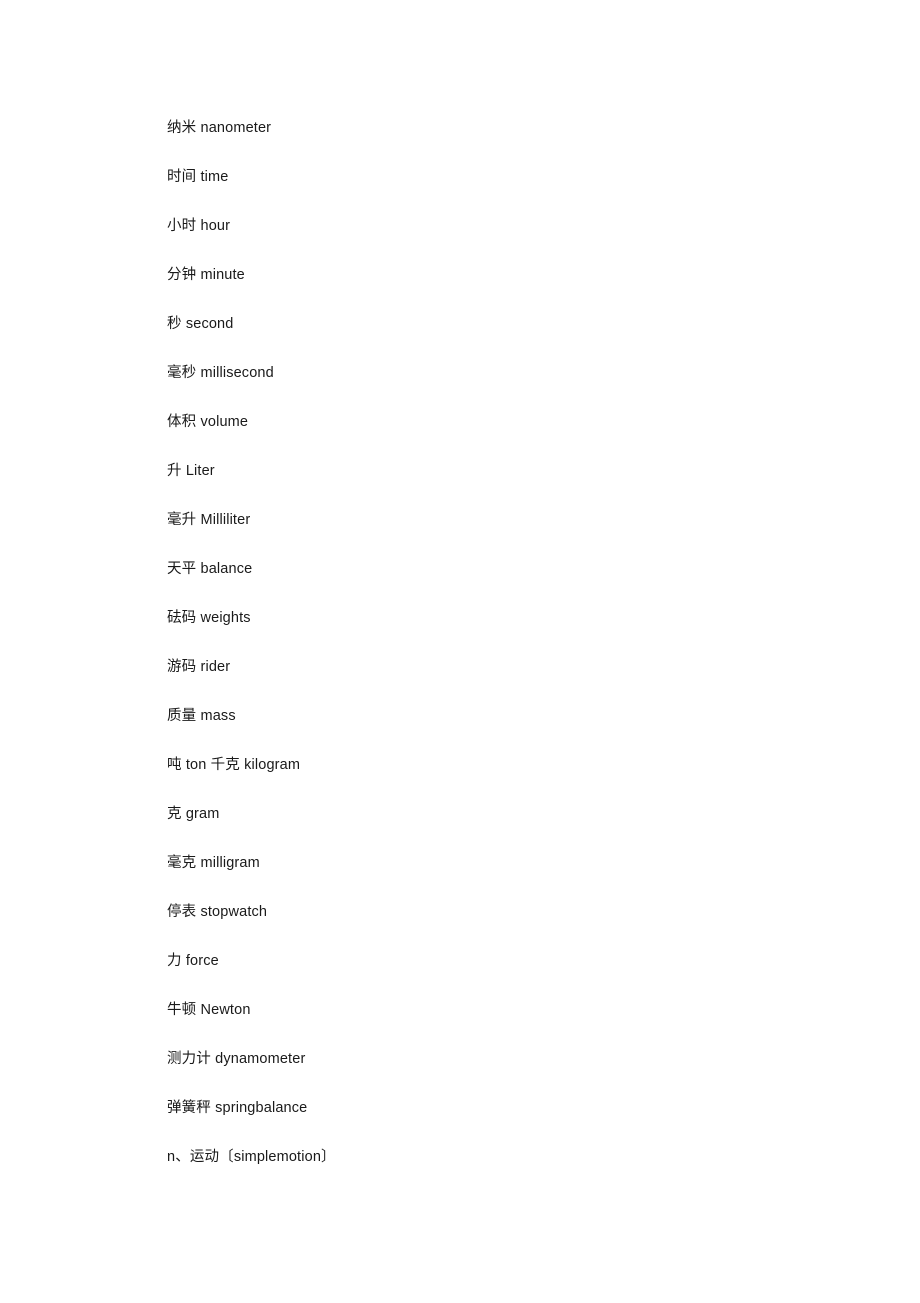 The width and height of the screenshot is (920, 1303). What do you see at coordinates (209, 618) in the screenshot?
I see `glossary-entry: 砝码 weights` at bounding box center [209, 618].